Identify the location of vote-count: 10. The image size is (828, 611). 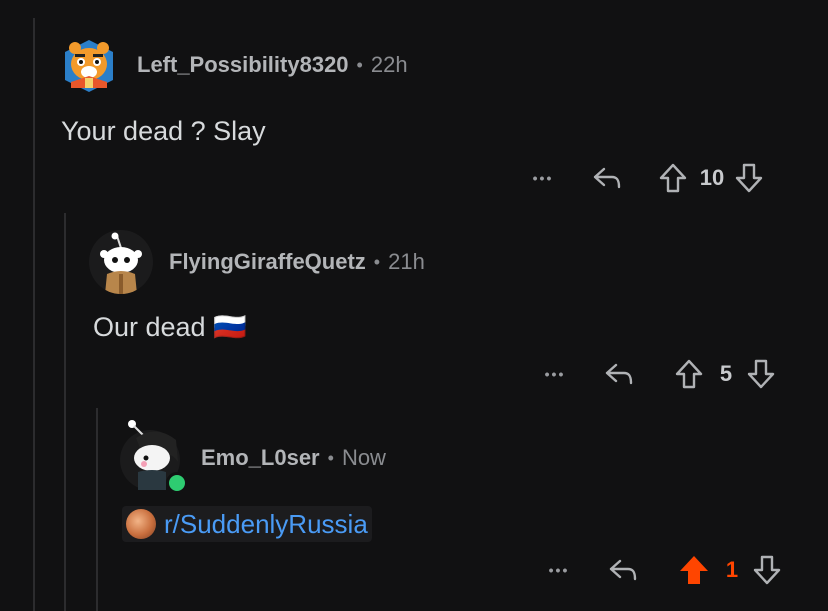
(712, 177).